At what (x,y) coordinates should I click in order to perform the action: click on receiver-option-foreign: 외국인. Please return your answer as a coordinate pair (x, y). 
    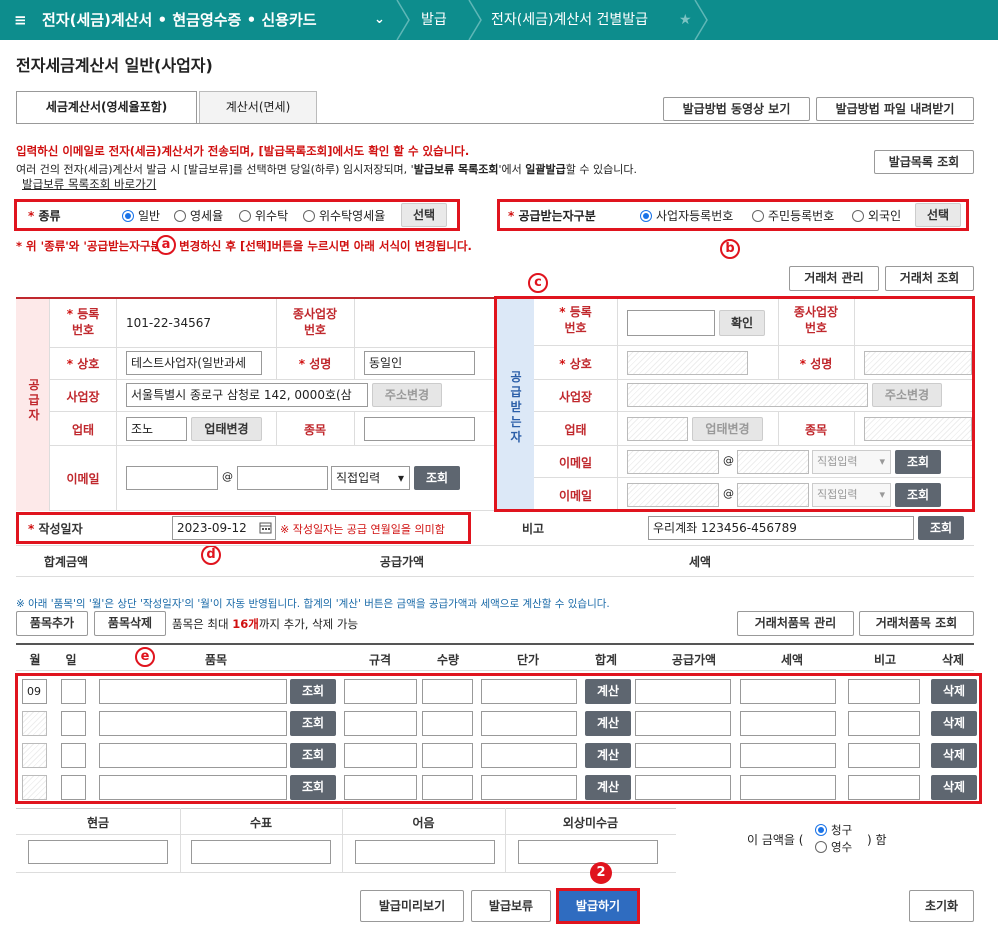
    Looking at the image, I should click on (876, 215).